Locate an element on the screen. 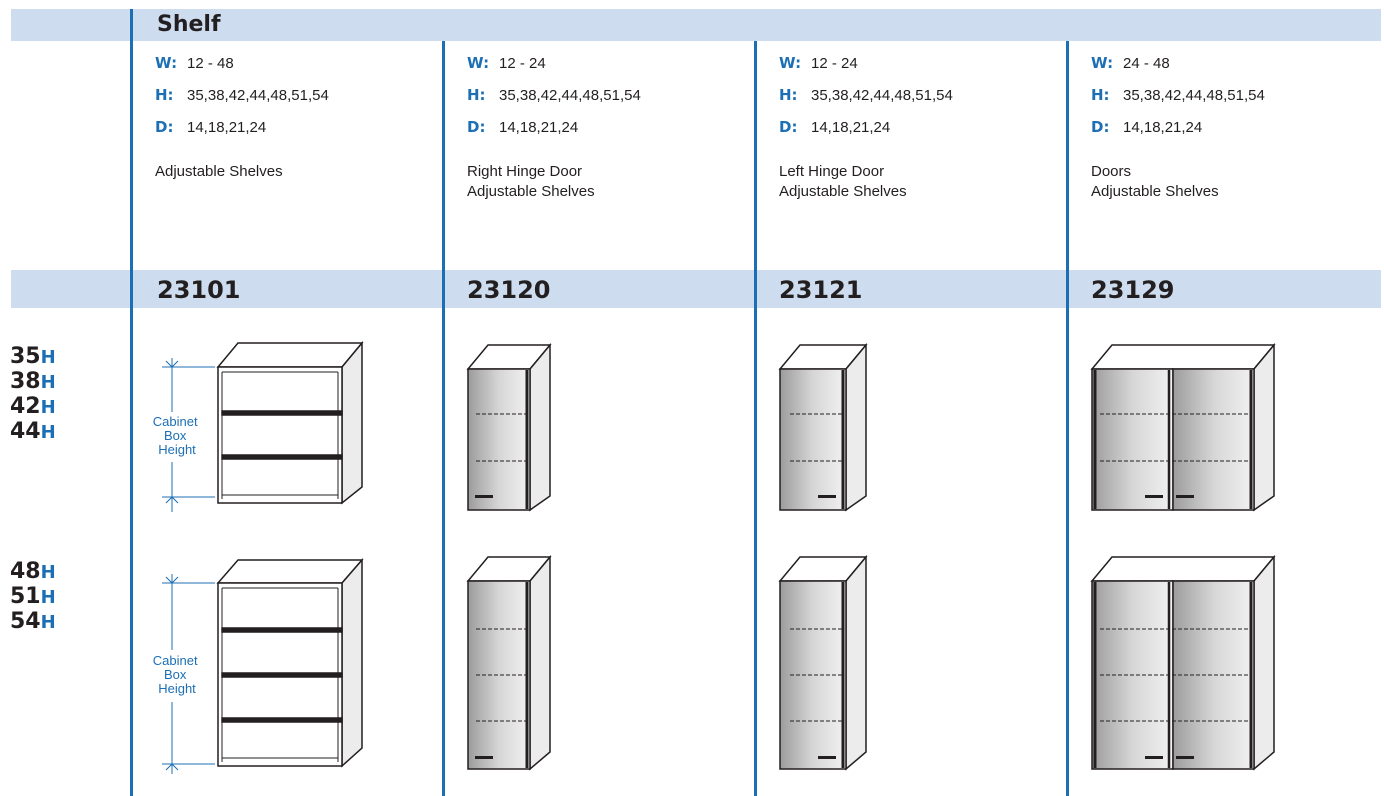 The image size is (1384, 796). right-hinge-cabinet-tall is located at coordinates (509, 662).